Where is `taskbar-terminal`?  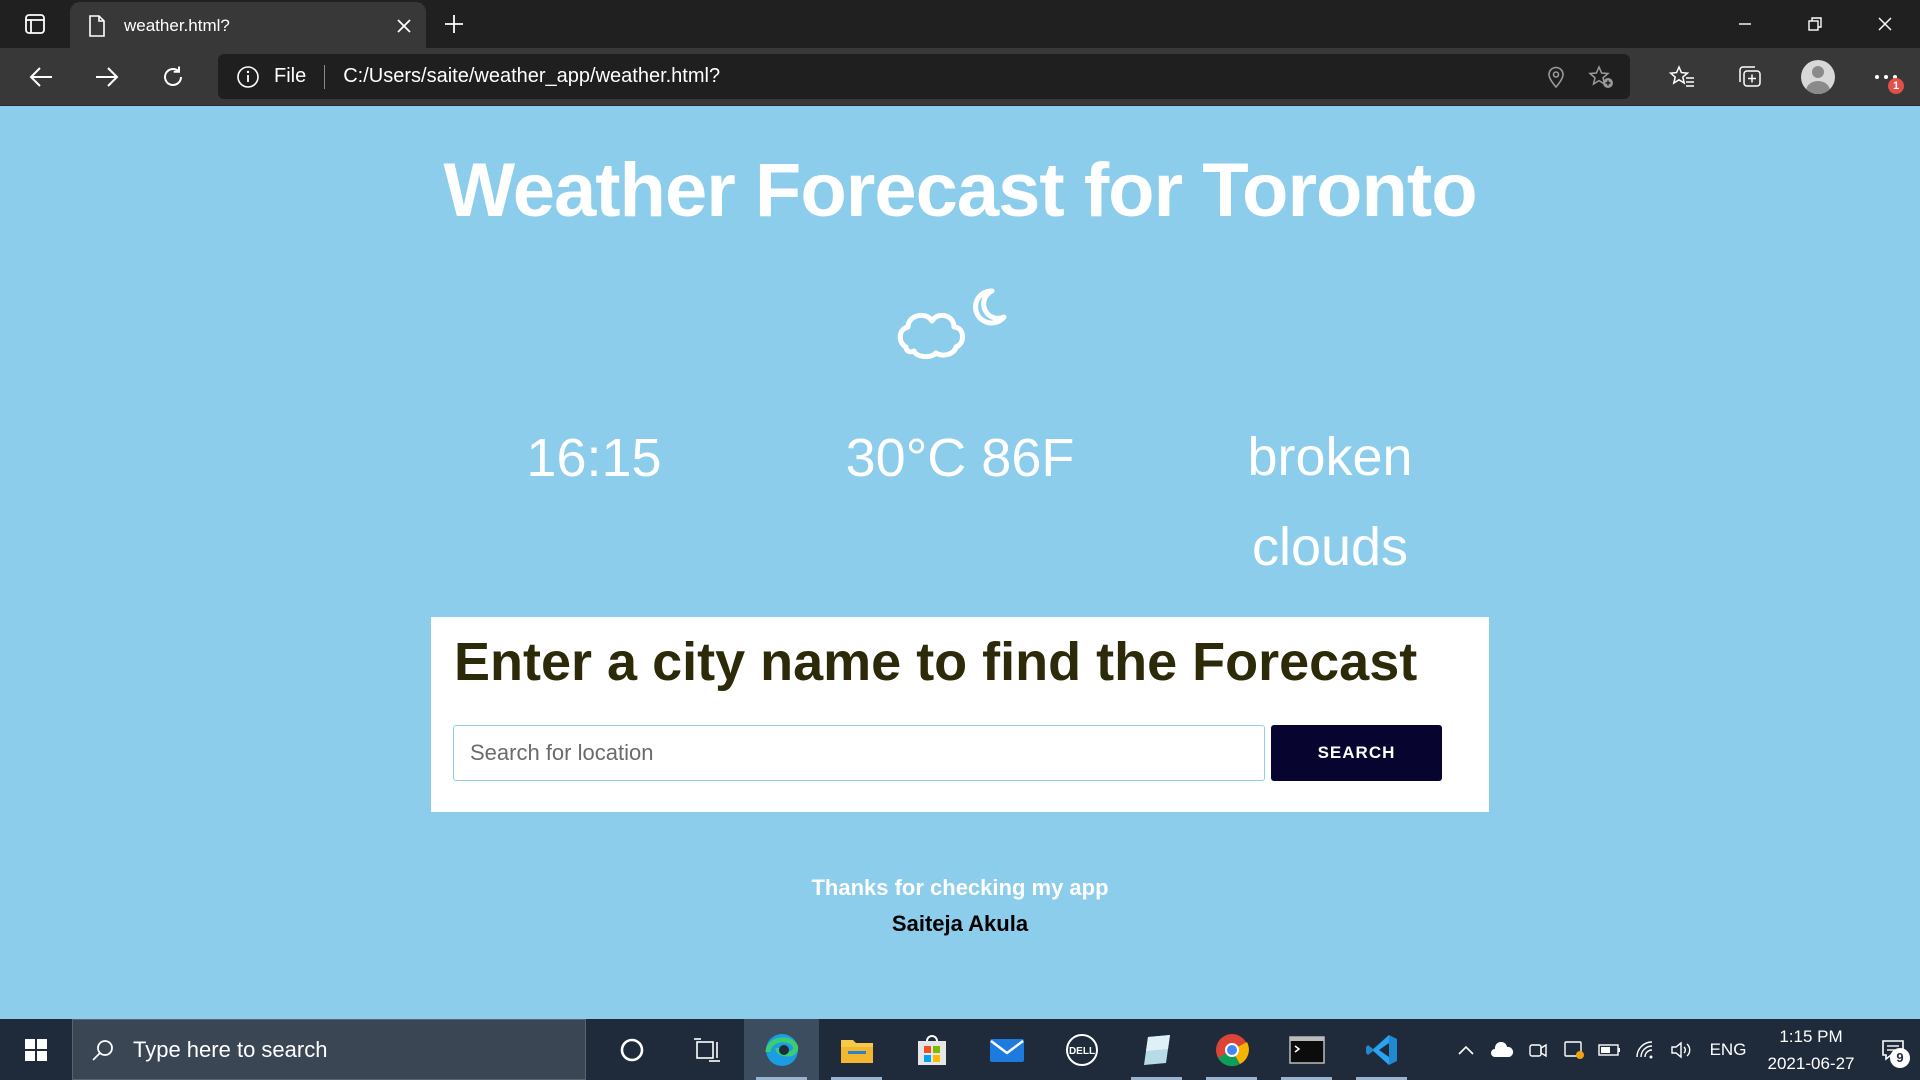
taskbar-terminal is located at coordinates (1306, 1049).